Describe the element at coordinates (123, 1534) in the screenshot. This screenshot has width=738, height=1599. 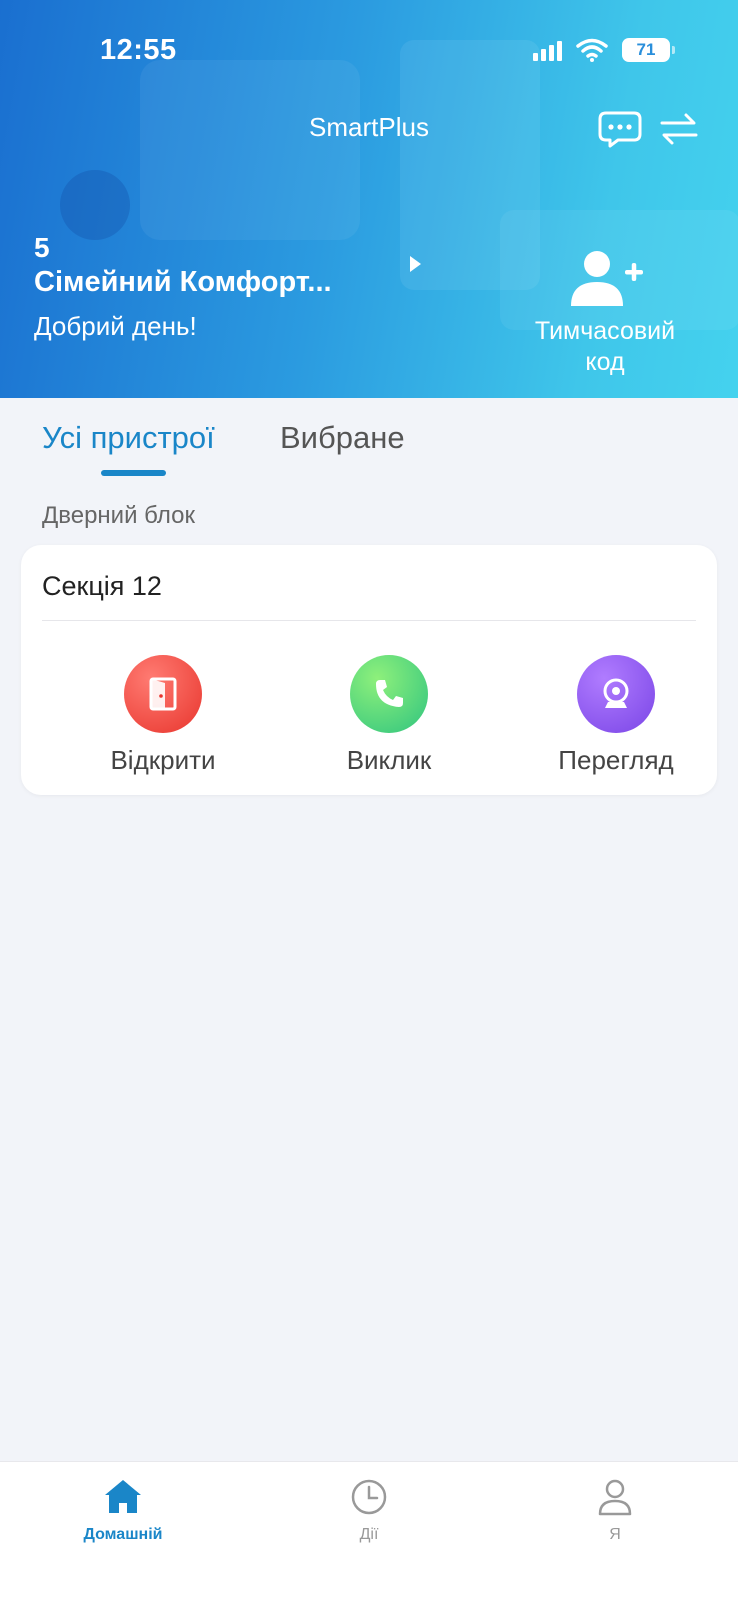
I see `nav-home-label: Домашній` at that location.